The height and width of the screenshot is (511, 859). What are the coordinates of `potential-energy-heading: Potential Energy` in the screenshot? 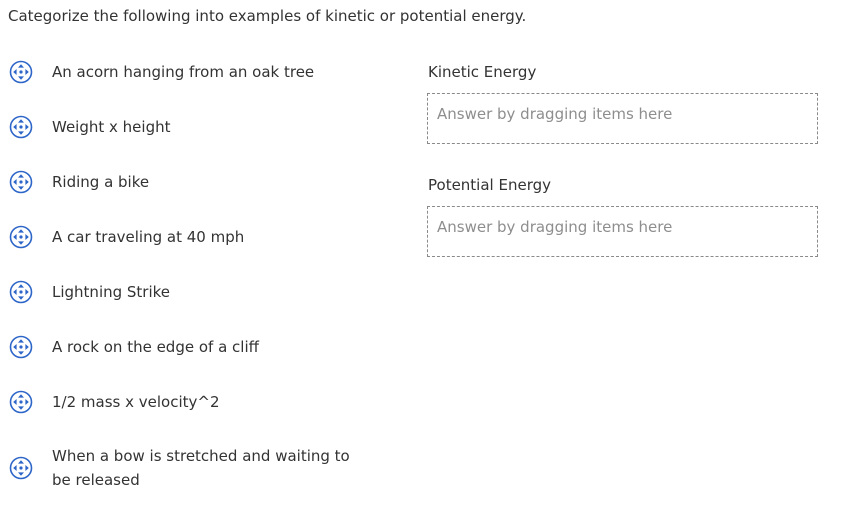 It's located at (489, 185).